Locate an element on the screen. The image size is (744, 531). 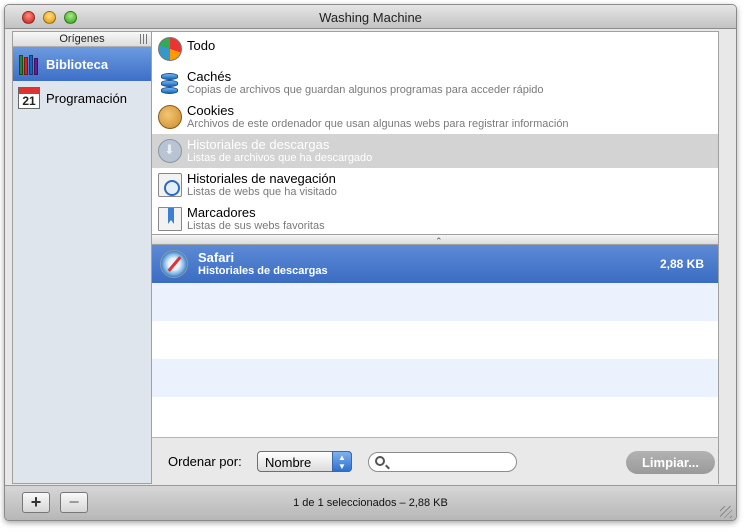
bookmark-icon is located at coordinates (170, 219).